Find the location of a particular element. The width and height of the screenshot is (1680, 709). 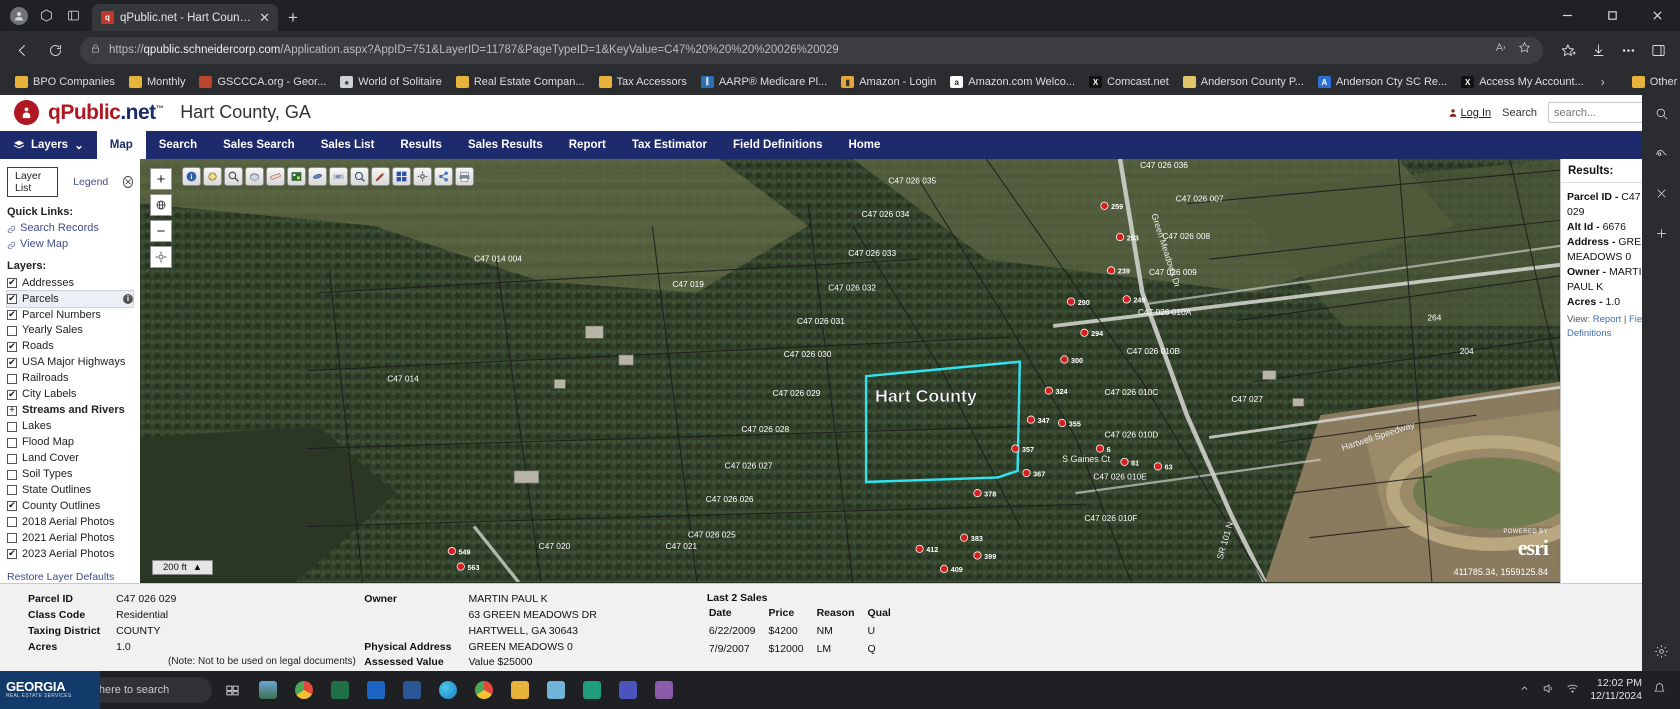

nav-item-report: Report is located at coordinates (587, 145).